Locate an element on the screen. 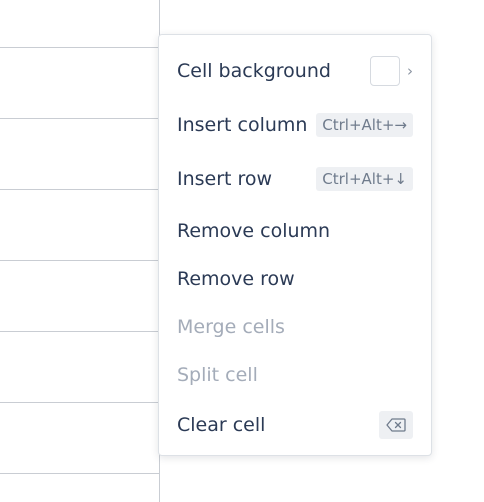  menu-item-cell-background: Cell background › is located at coordinates (295, 71).